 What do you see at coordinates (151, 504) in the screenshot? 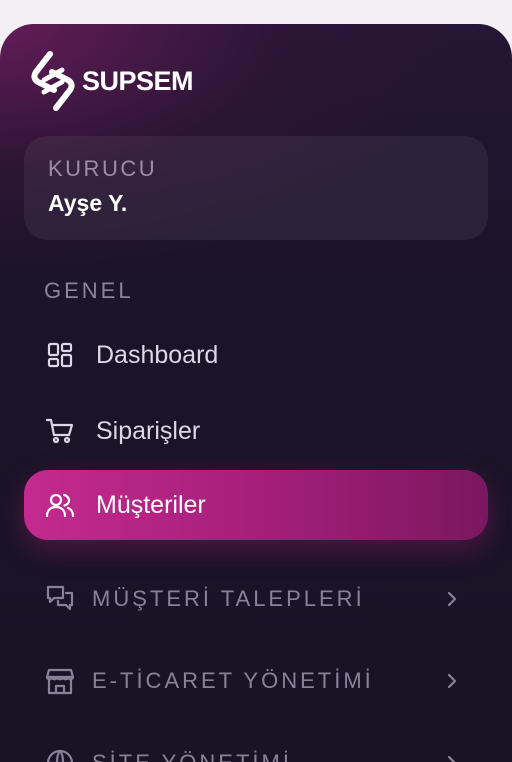
I see `nav-label-customers: Müşteriler` at bounding box center [151, 504].